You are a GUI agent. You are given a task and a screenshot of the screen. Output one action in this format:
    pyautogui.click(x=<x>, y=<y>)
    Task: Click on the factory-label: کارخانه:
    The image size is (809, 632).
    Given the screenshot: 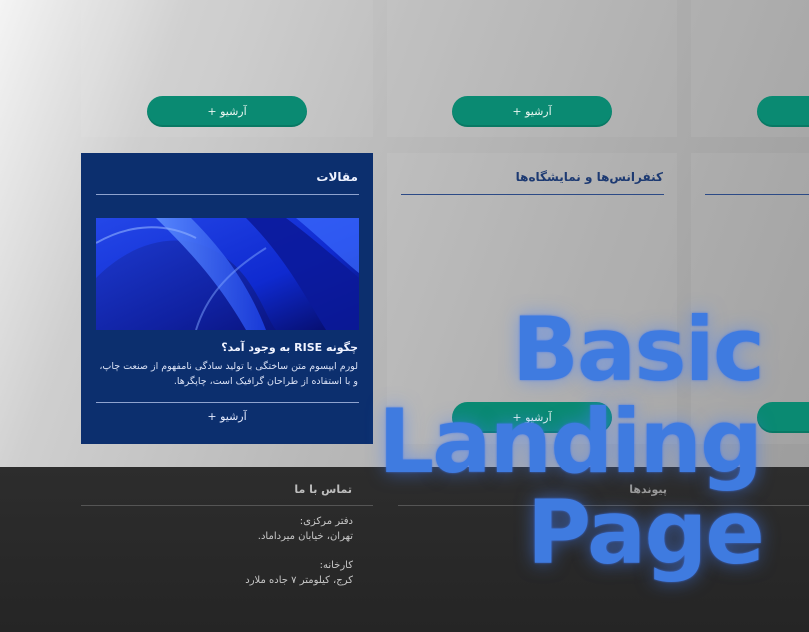 What is the action you would take?
    pyautogui.click(x=336, y=565)
    